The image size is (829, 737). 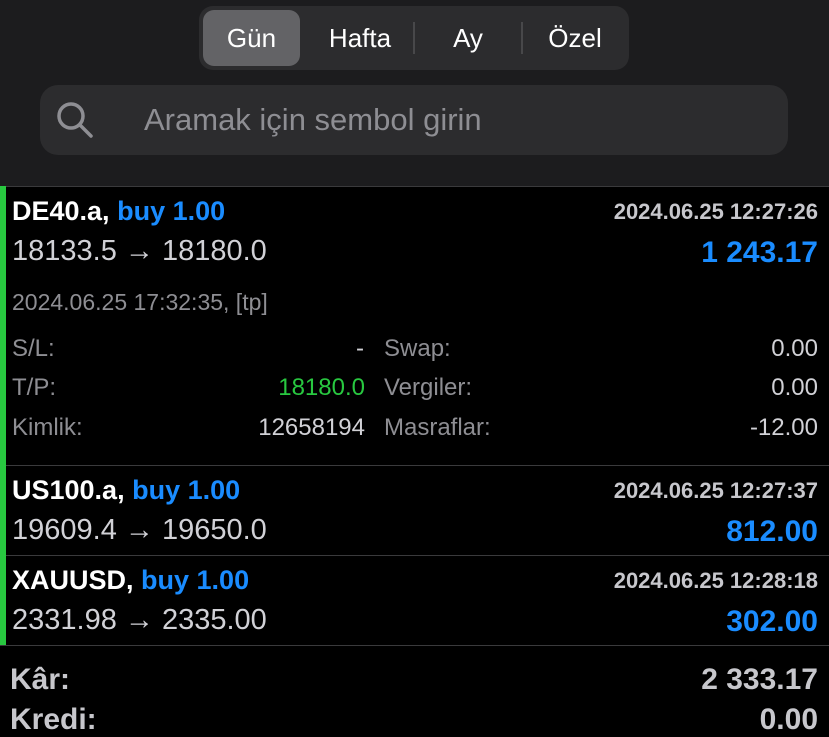 I want to click on swap-label: Swap:, so click(x=417, y=348).